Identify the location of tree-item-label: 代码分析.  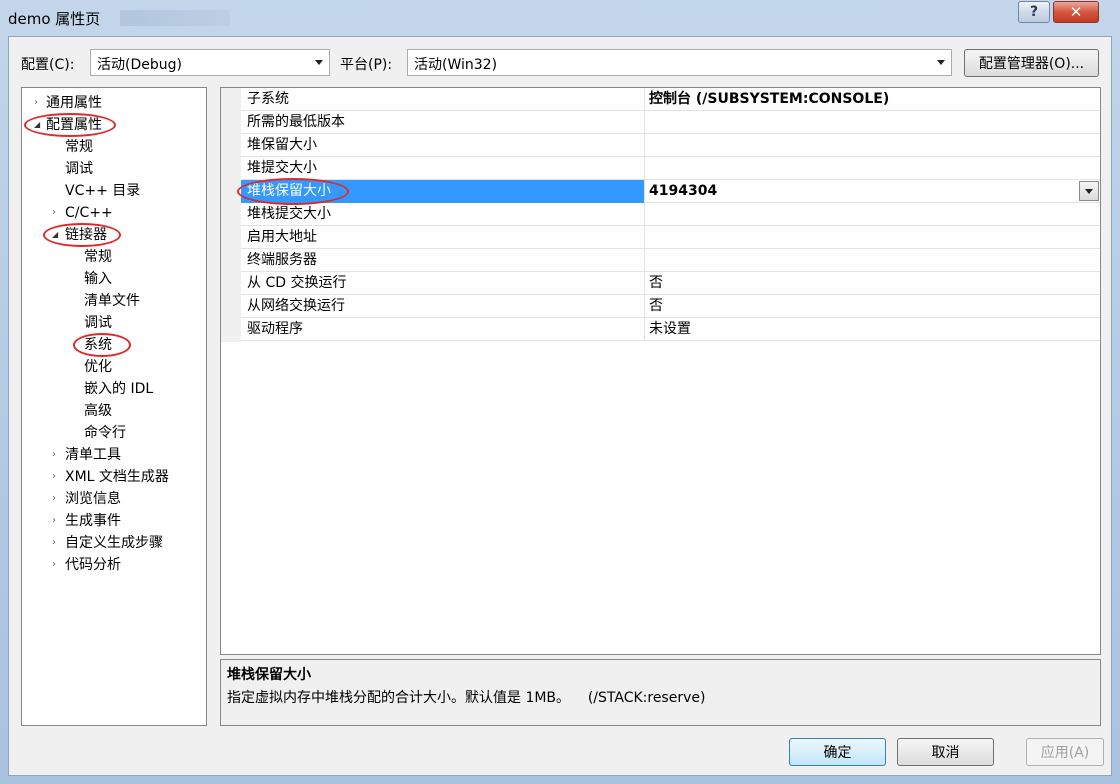
(93, 565).